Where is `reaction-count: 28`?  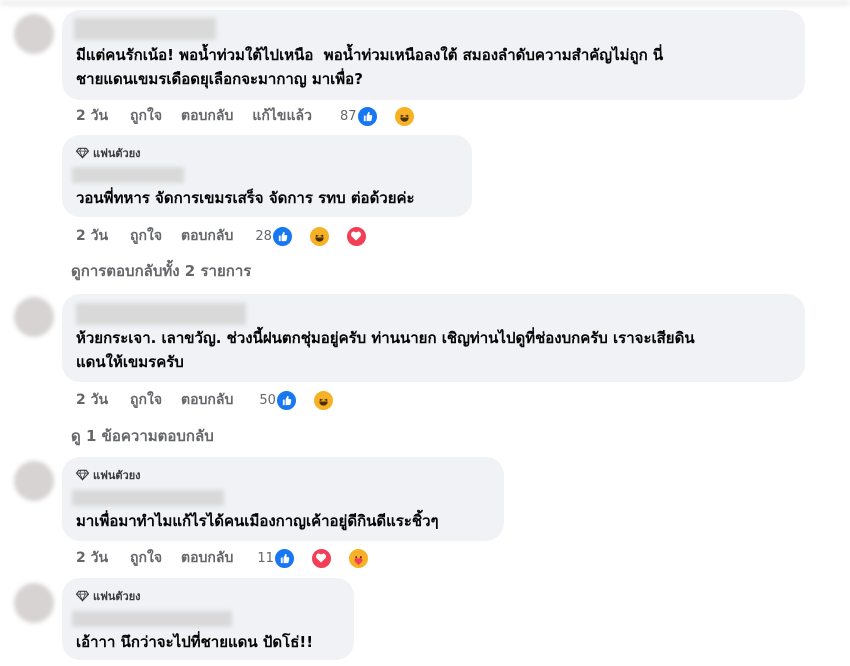 reaction-count: 28 is located at coordinates (263, 236).